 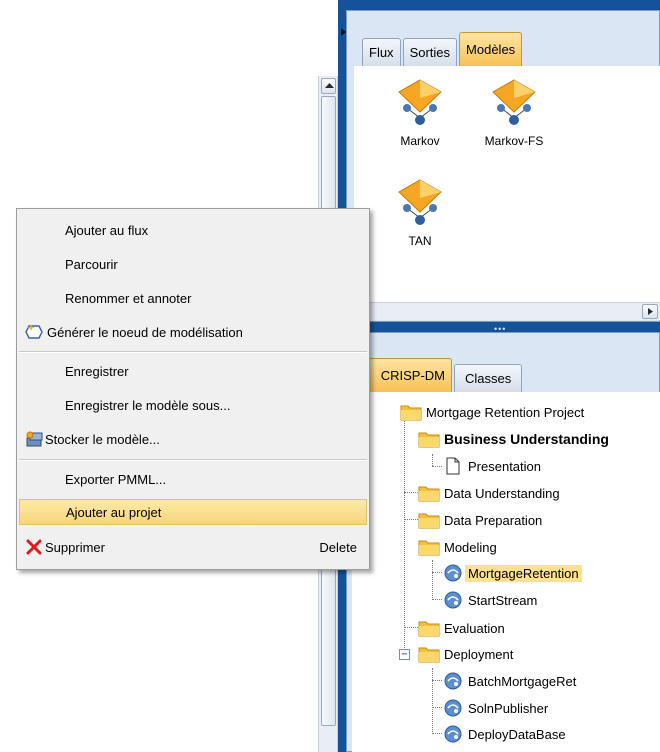 What do you see at coordinates (517, 734) in the screenshot?
I see `tree-node-label: DeployDataBase` at bounding box center [517, 734].